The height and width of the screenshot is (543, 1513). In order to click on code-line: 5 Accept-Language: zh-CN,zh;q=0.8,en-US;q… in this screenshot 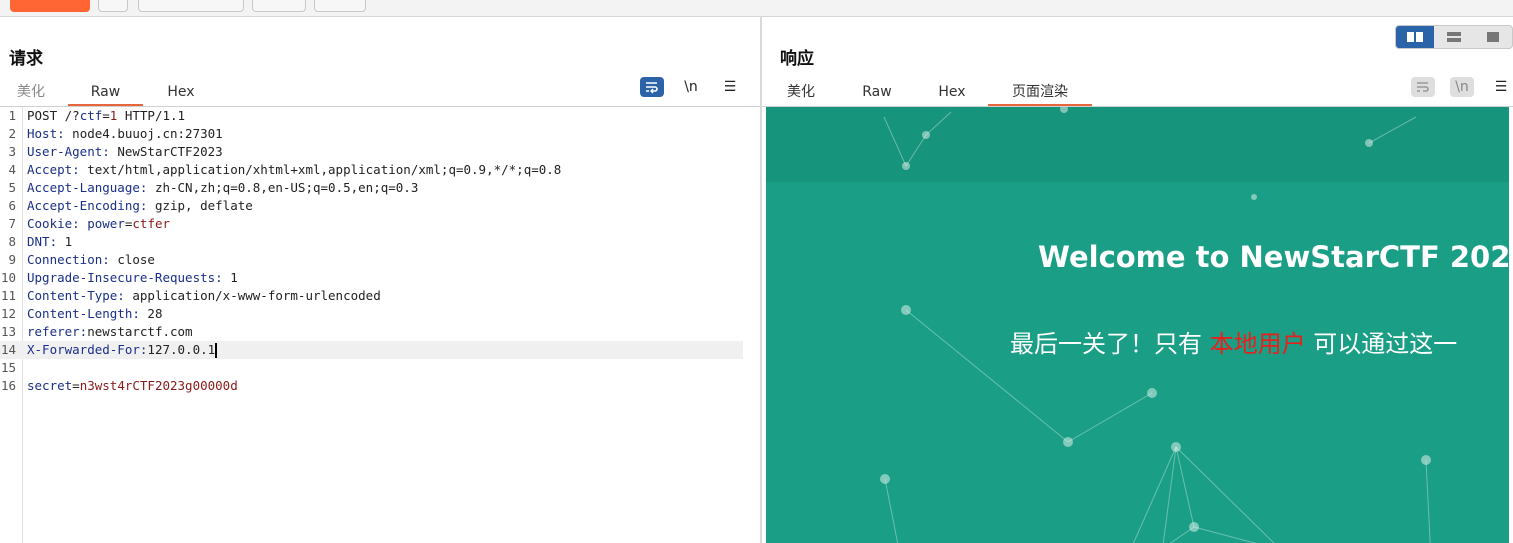, I will do `click(371, 188)`.